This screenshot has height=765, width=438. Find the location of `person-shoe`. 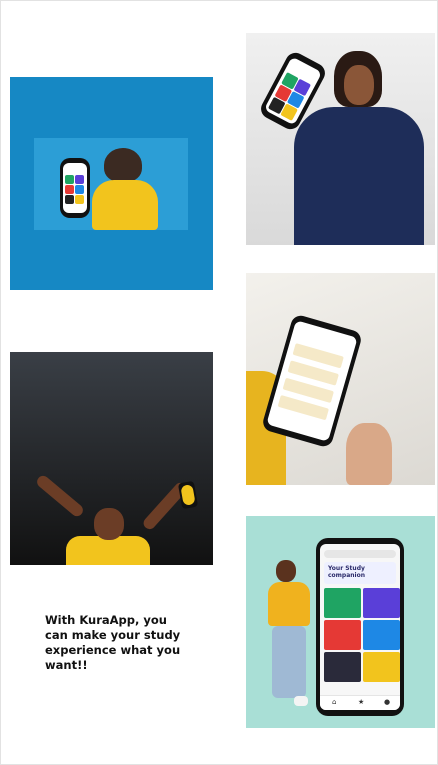

person-shoe is located at coordinates (301, 701).